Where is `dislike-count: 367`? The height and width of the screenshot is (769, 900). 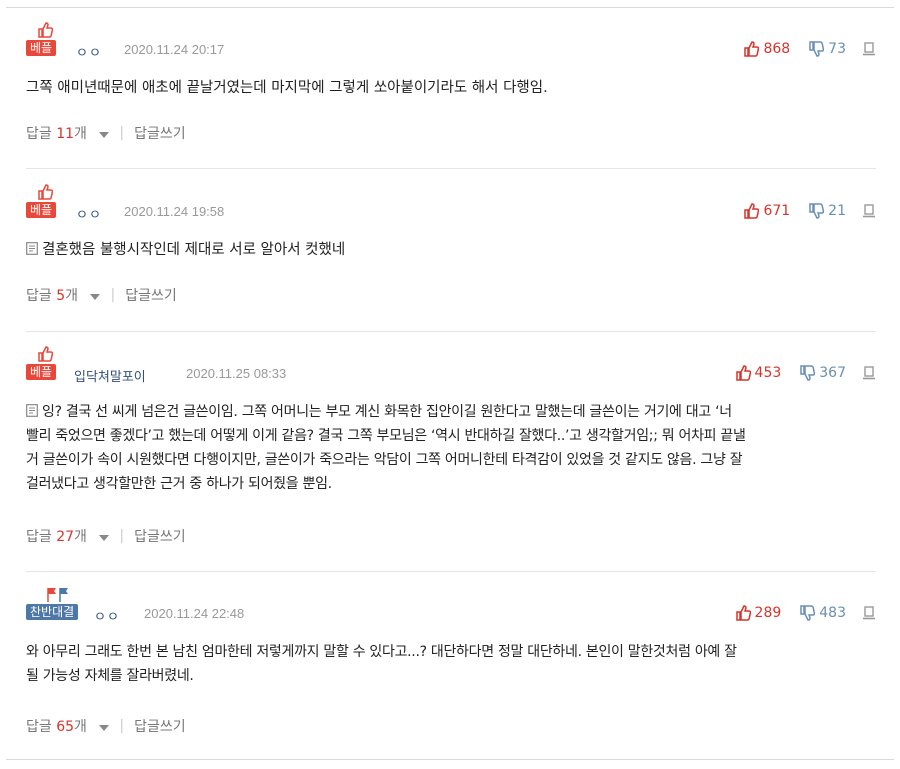 dislike-count: 367 is located at coordinates (832, 373).